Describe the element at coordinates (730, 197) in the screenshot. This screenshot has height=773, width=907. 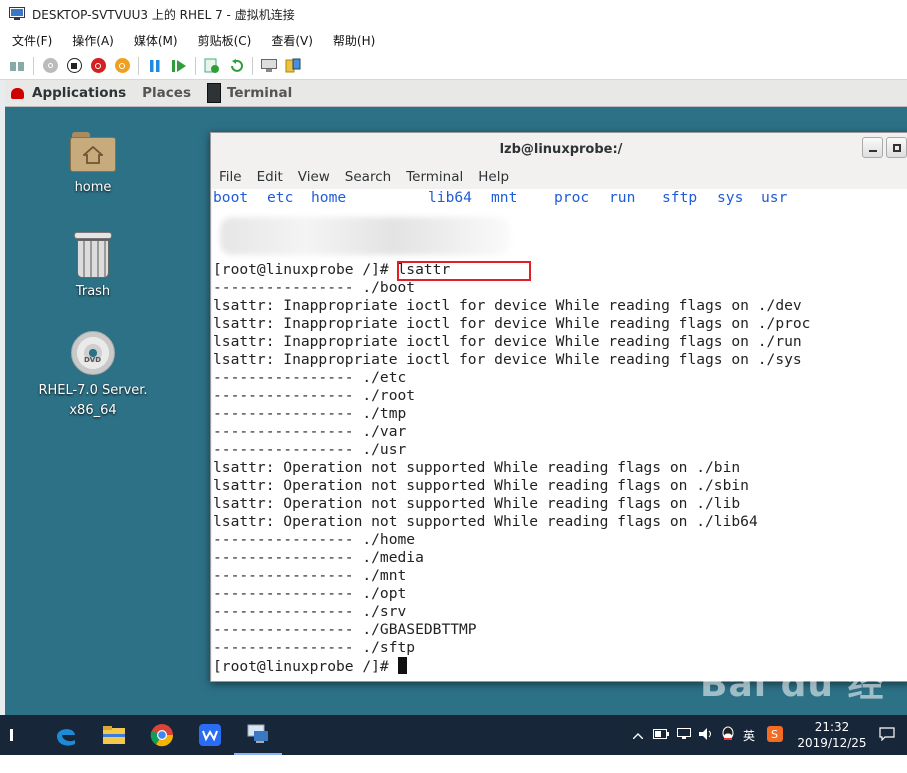
I see `ls-dir: sys` at that location.